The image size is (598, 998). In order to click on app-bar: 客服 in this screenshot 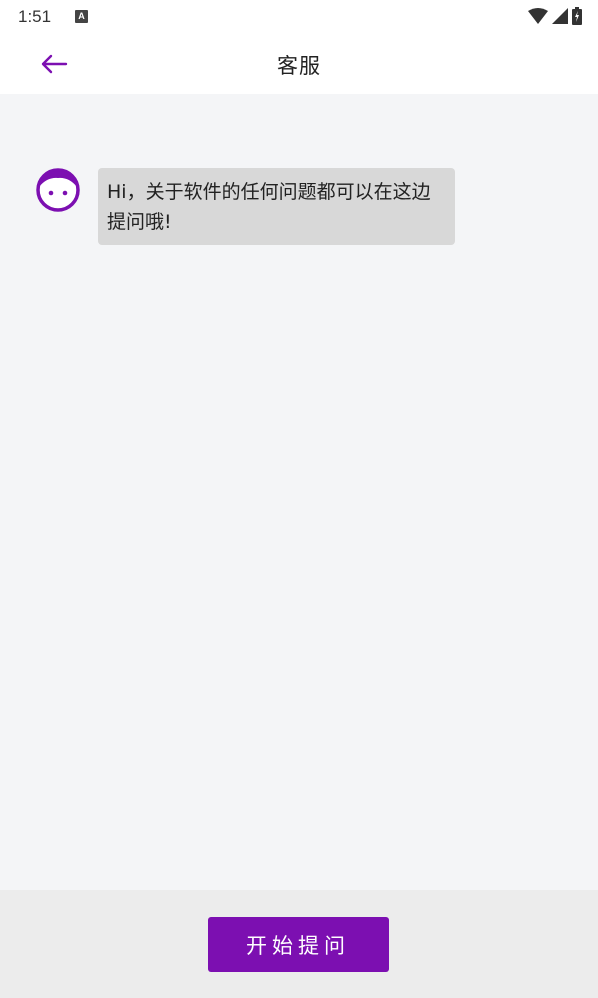, I will do `click(299, 64)`.